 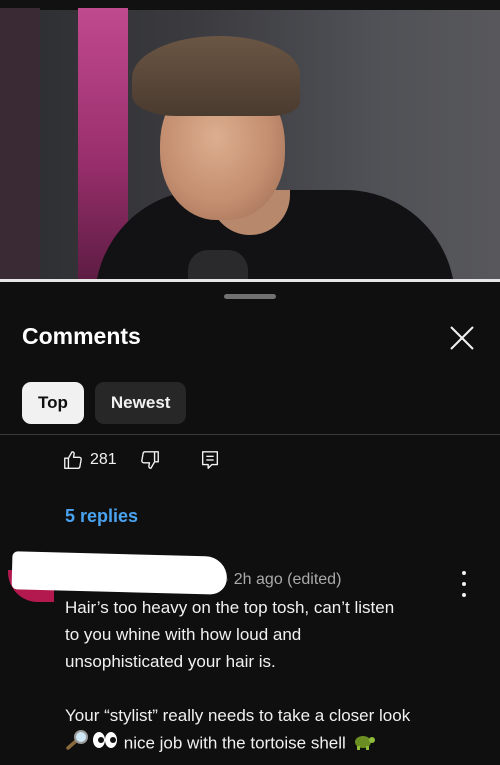 What do you see at coordinates (216, 76) in the screenshot?
I see `speaker-hair` at bounding box center [216, 76].